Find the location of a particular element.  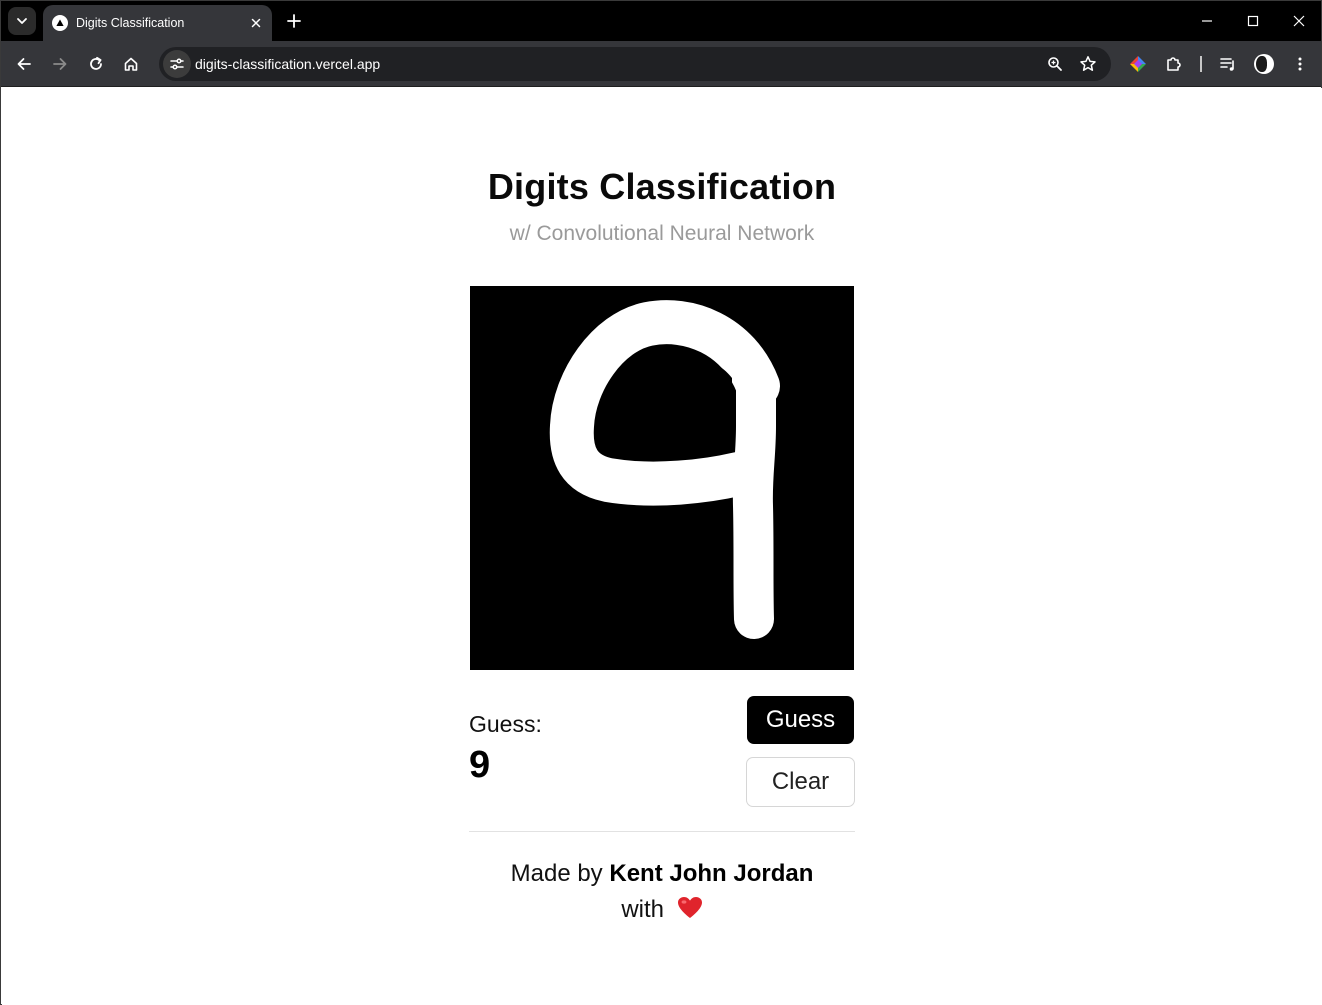

puzzle-icon is located at coordinates (1174, 64).